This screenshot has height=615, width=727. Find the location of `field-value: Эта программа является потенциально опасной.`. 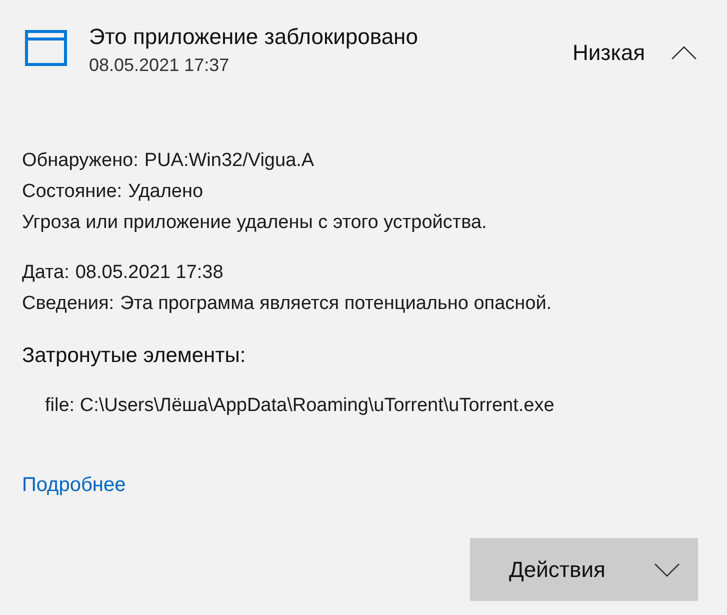

field-value: Эта программа является потенциально опасной. is located at coordinates (336, 304).